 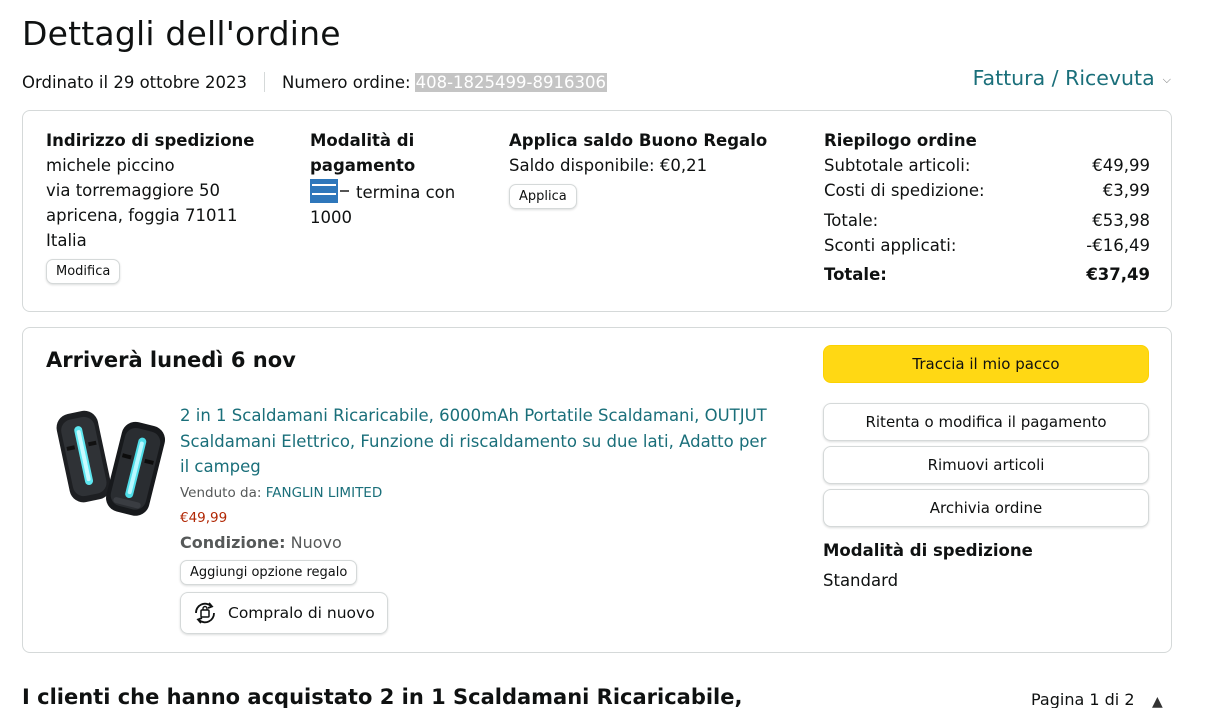 I want to click on summary-row-grand-total: Totale: €37,49, so click(x=987, y=274).